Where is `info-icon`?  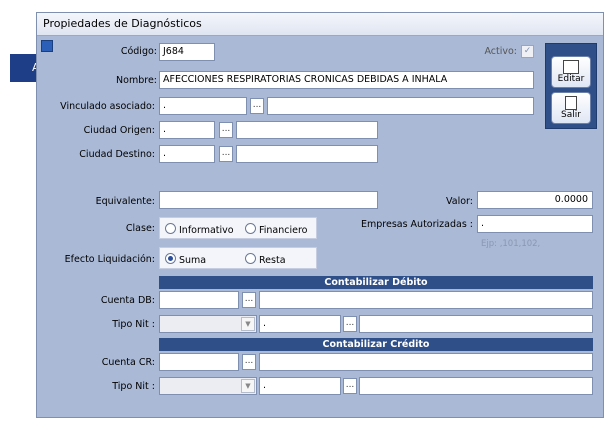 info-icon is located at coordinates (47, 46).